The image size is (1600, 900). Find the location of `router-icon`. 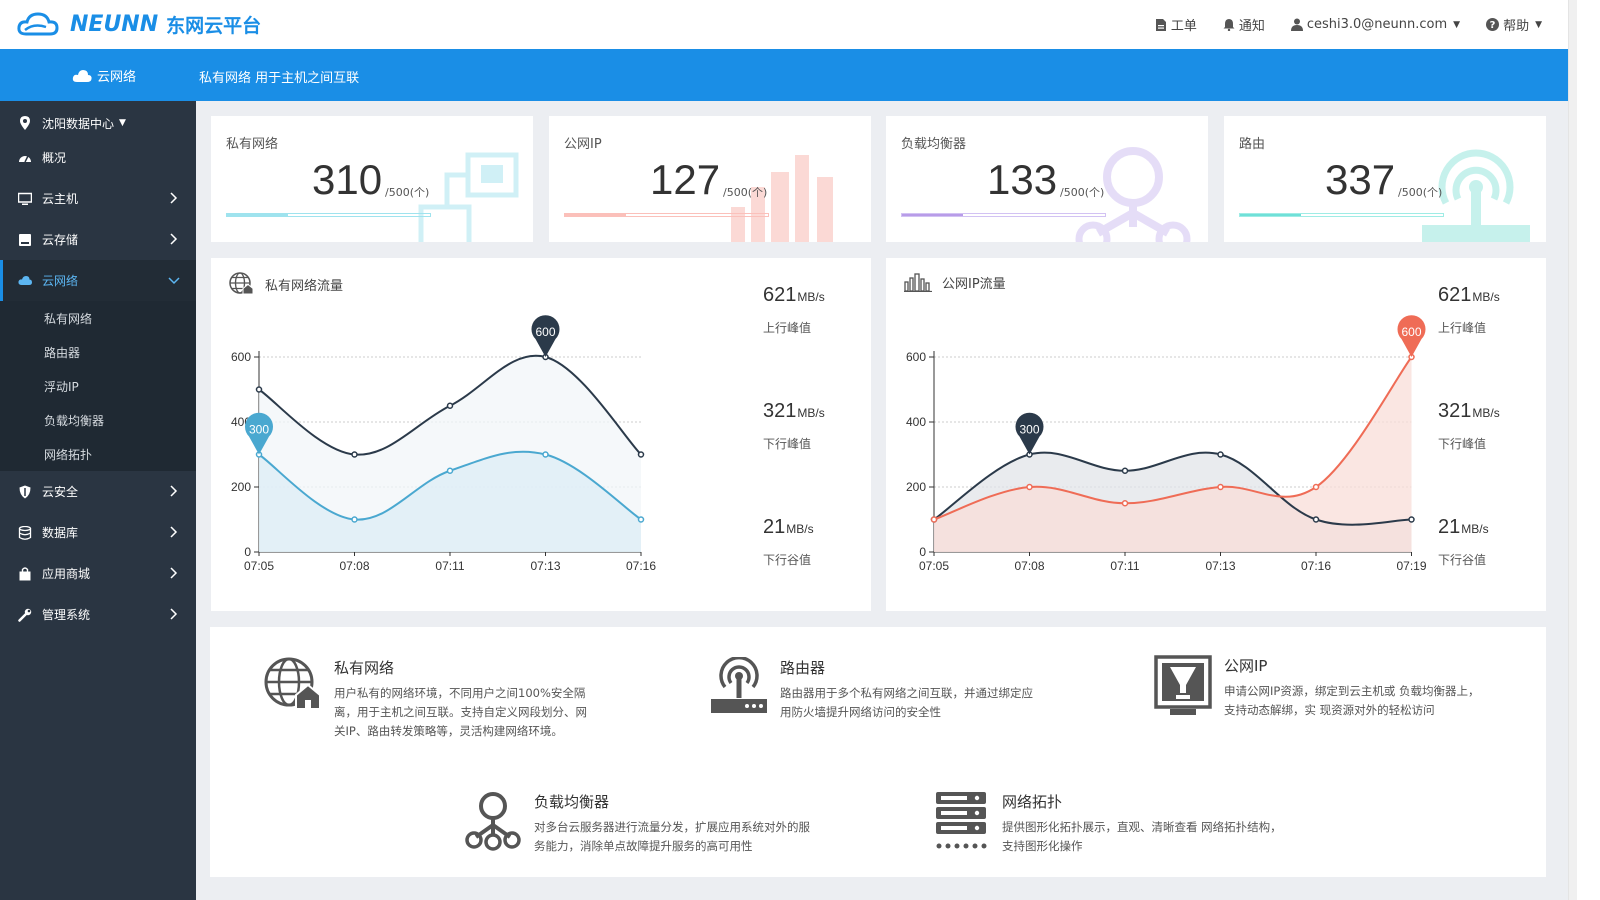

router-icon is located at coordinates (739, 685).